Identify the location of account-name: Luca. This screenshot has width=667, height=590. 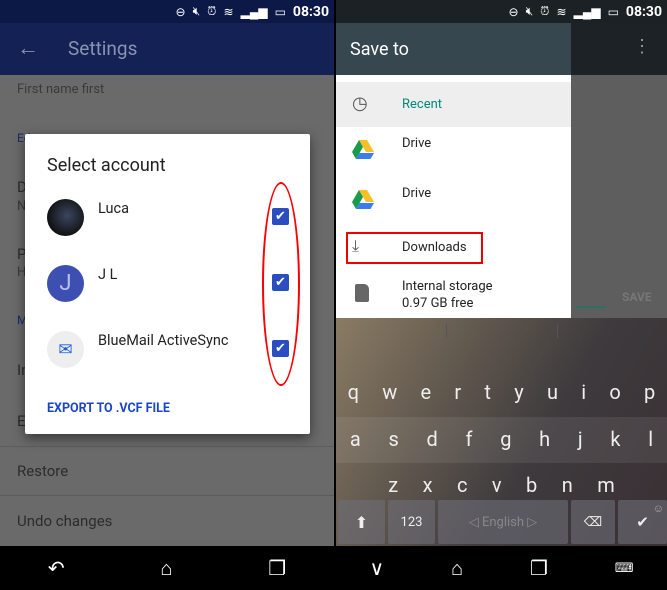
(113, 208).